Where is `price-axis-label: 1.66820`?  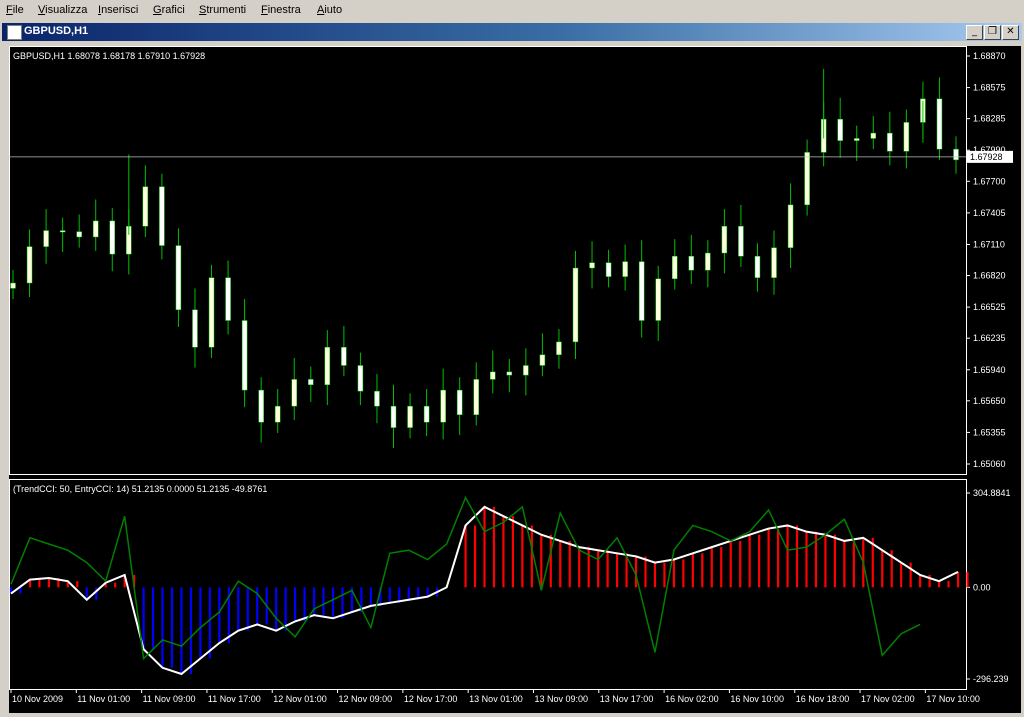 price-axis-label: 1.66820 is located at coordinates (989, 276).